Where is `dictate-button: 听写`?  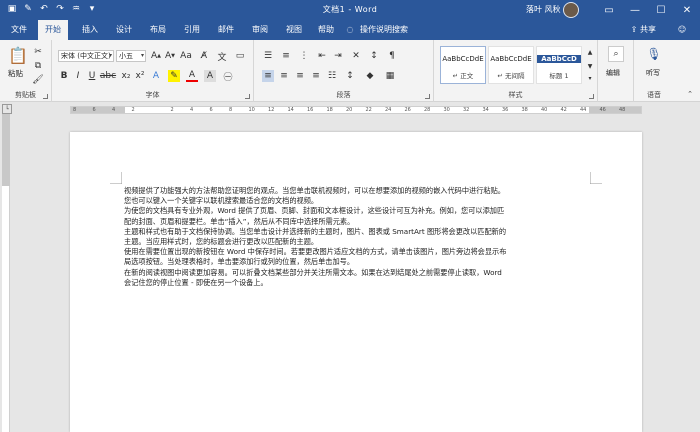 dictate-button: 听写 is located at coordinates (653, 73).